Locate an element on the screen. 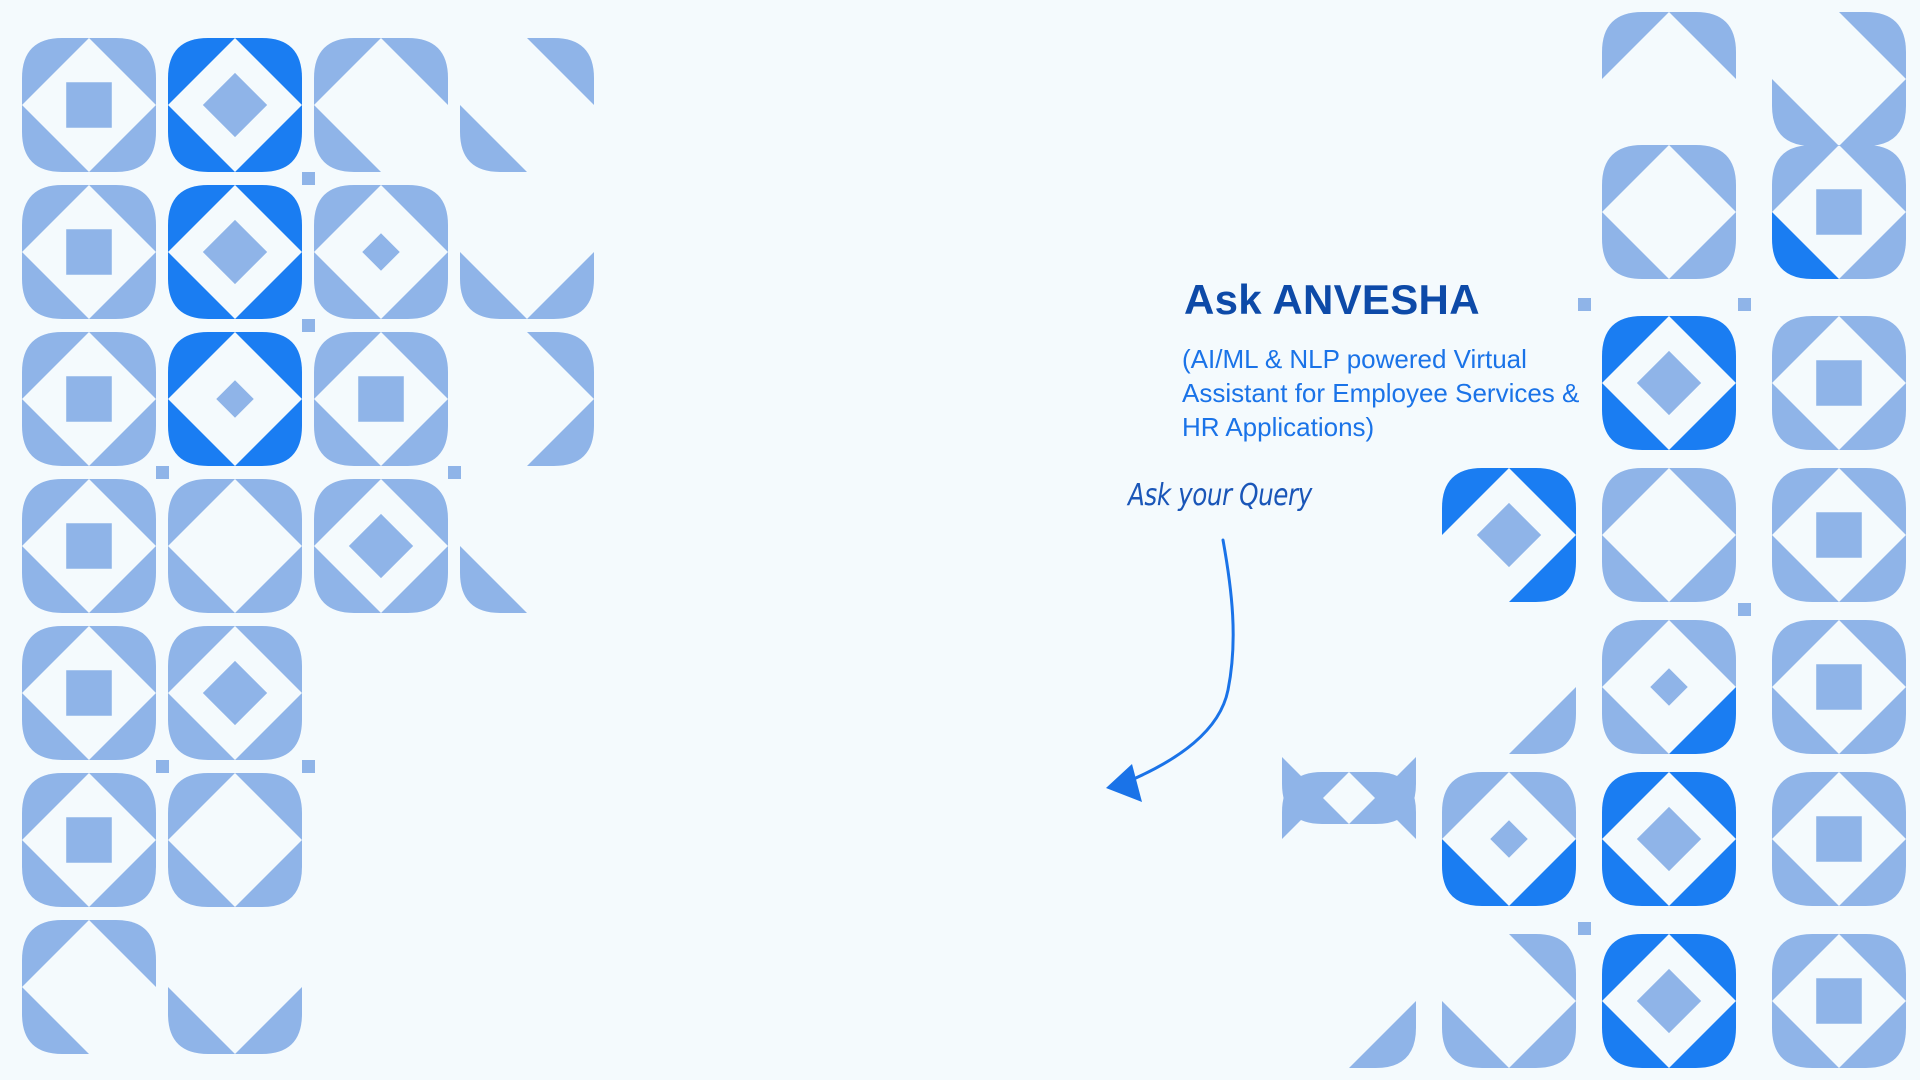 The width and height of the screenshot is (1920, 1080). ask-query-hint: Ask your Query is located at coordinates (1220, 495).